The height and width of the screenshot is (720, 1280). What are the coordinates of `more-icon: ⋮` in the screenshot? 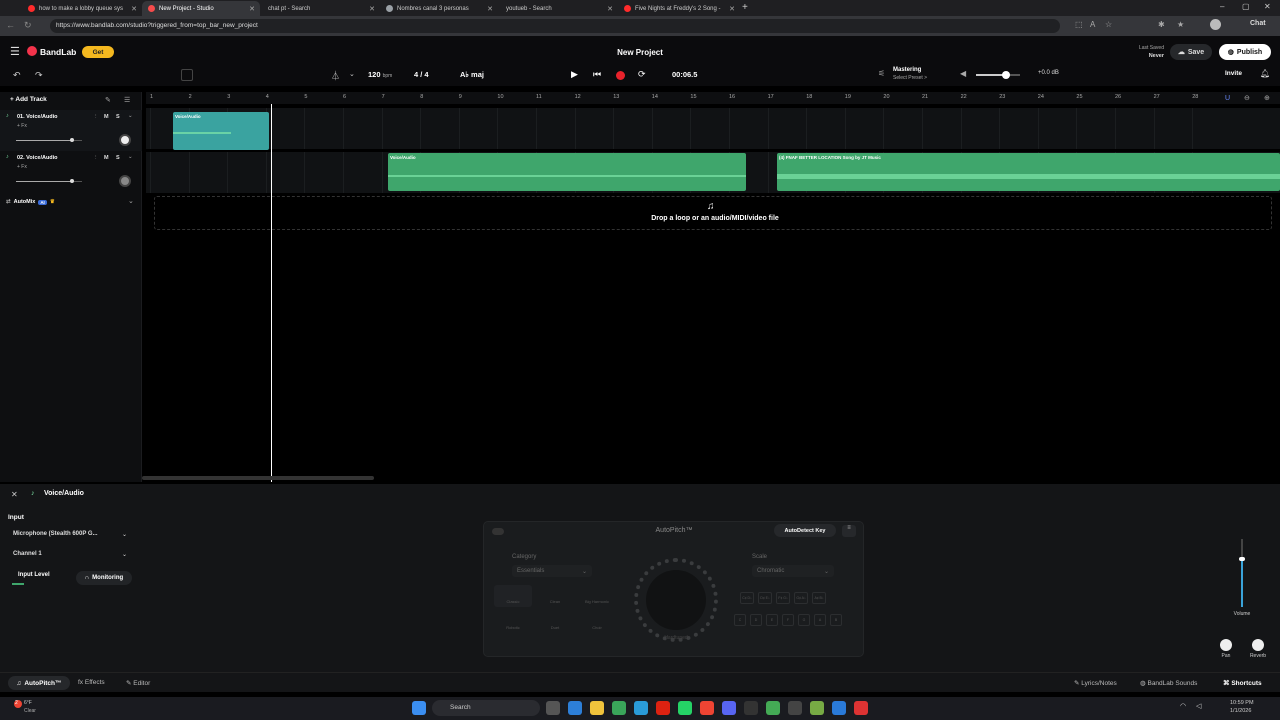 It's located at (96, 158).